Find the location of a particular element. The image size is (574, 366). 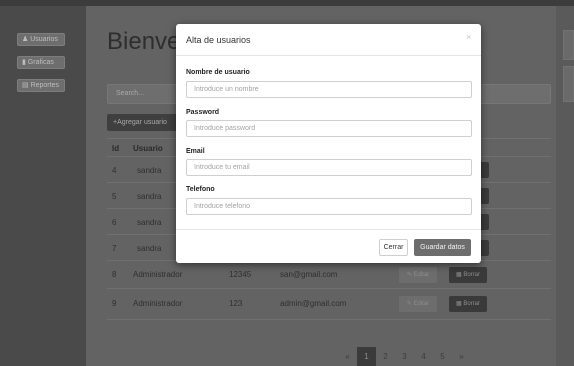

password-field: Introduce password is located at coordinates (329, 128).